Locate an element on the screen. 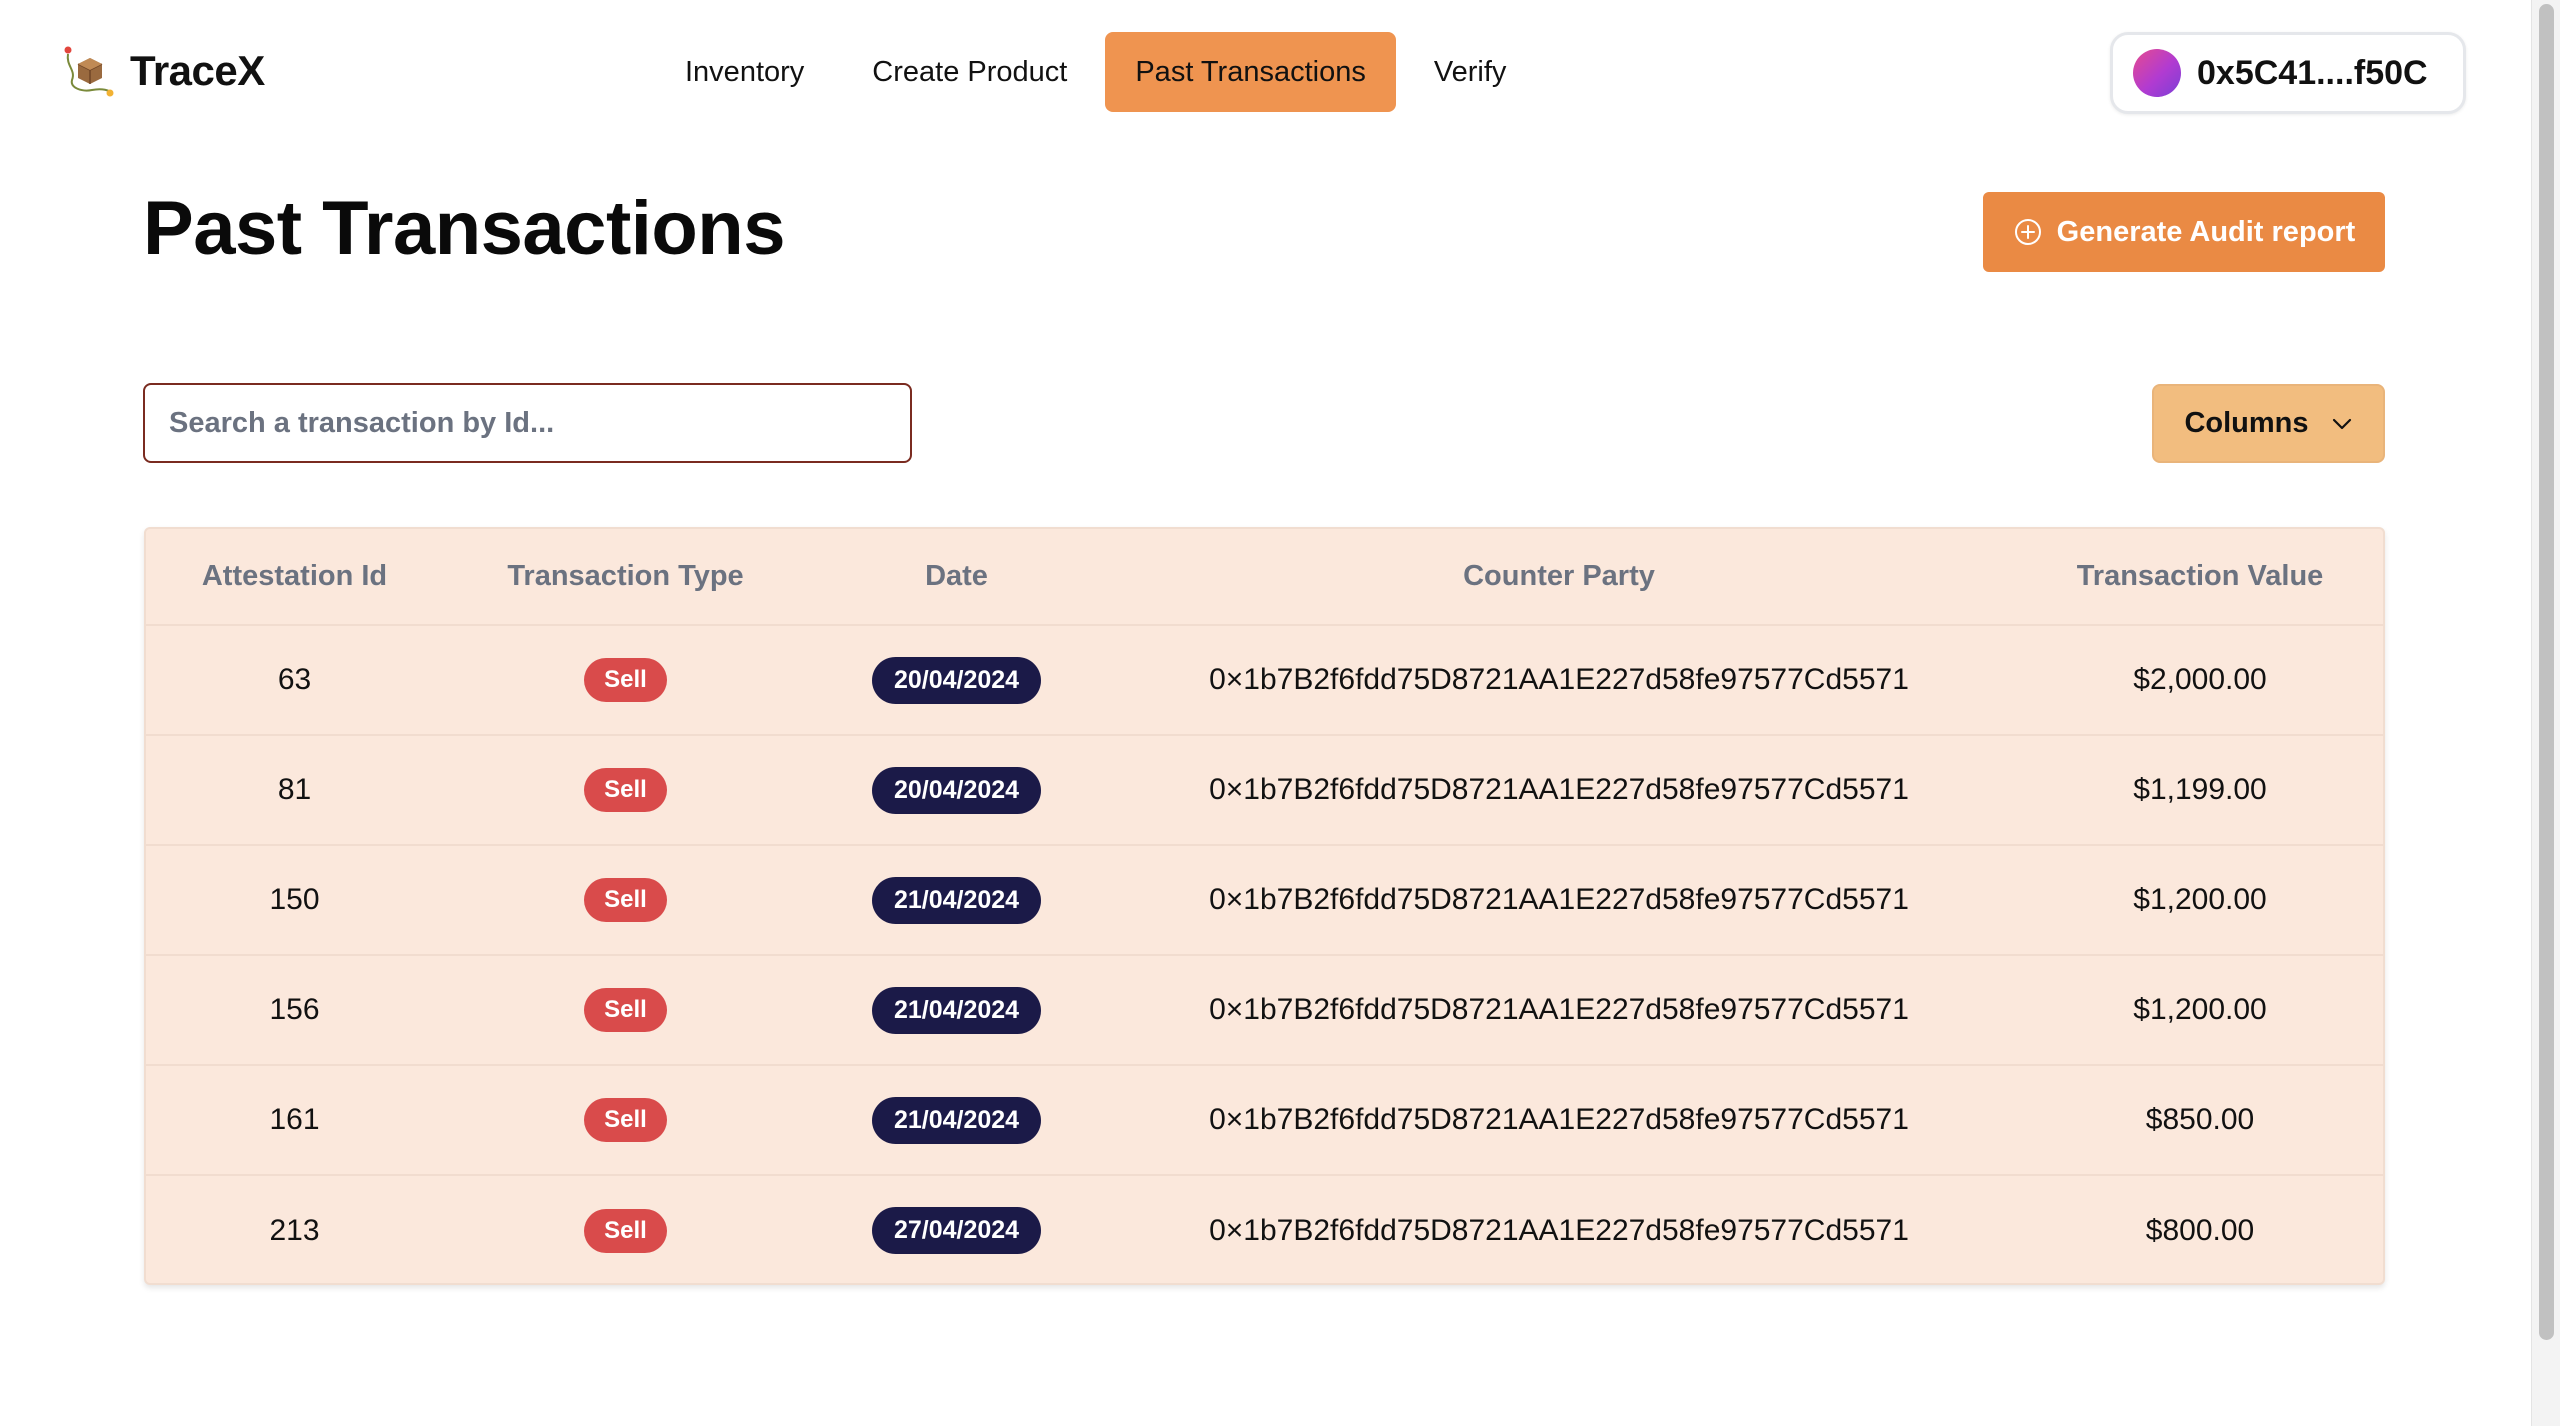  page-scrollbar is located at coordinates (2545, 713).